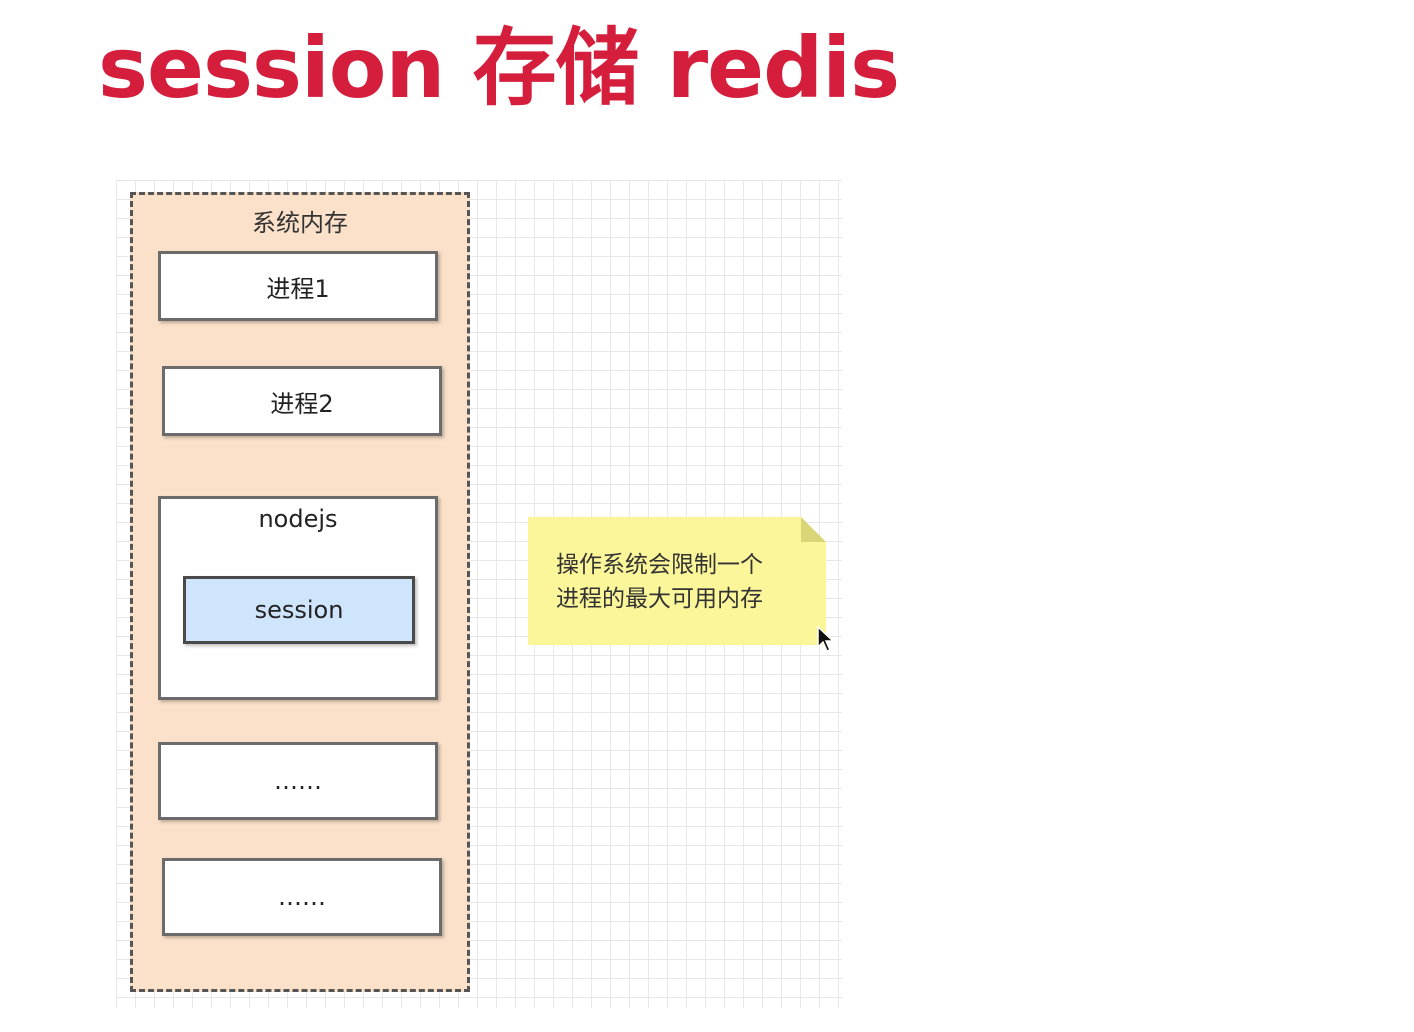 The image size is (1414, 1032). What do you see at coordinates (300, 223) in the screenshot?
I see `system-memory-label: 系统内存` at bounding box center [300, 223].